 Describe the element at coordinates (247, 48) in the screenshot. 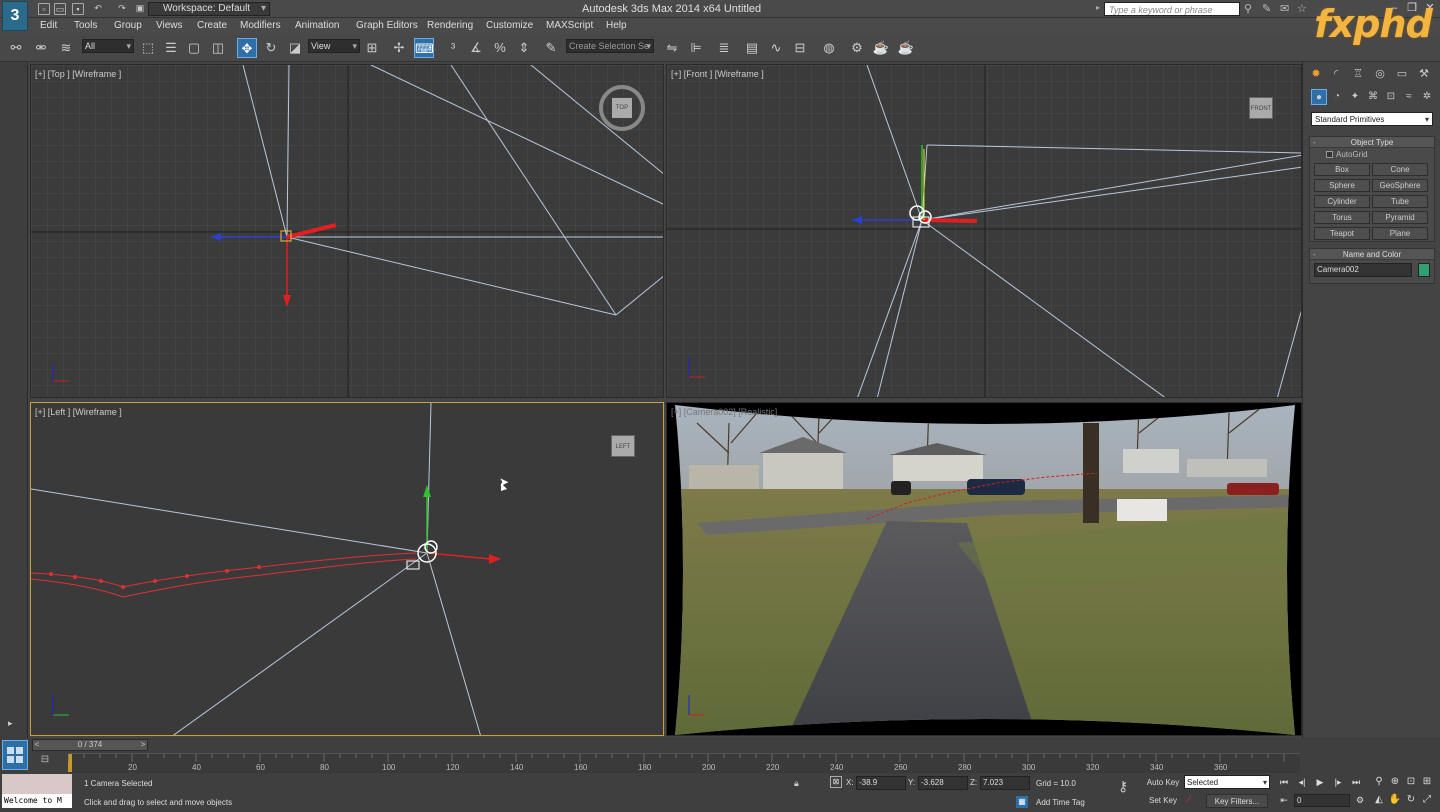

I see `select-move-icon: ✥` at that location.